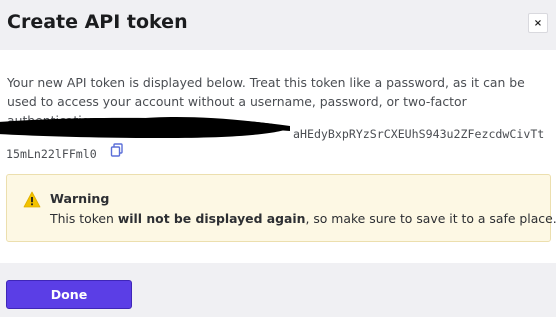 Image resolution: width=556 pixels, height=317 pixels. What do you see at coordinates (51, 154) in the screenshot?
I see `token-line-2: 15mLn22lFFml0` at bounding box center [51, 154].